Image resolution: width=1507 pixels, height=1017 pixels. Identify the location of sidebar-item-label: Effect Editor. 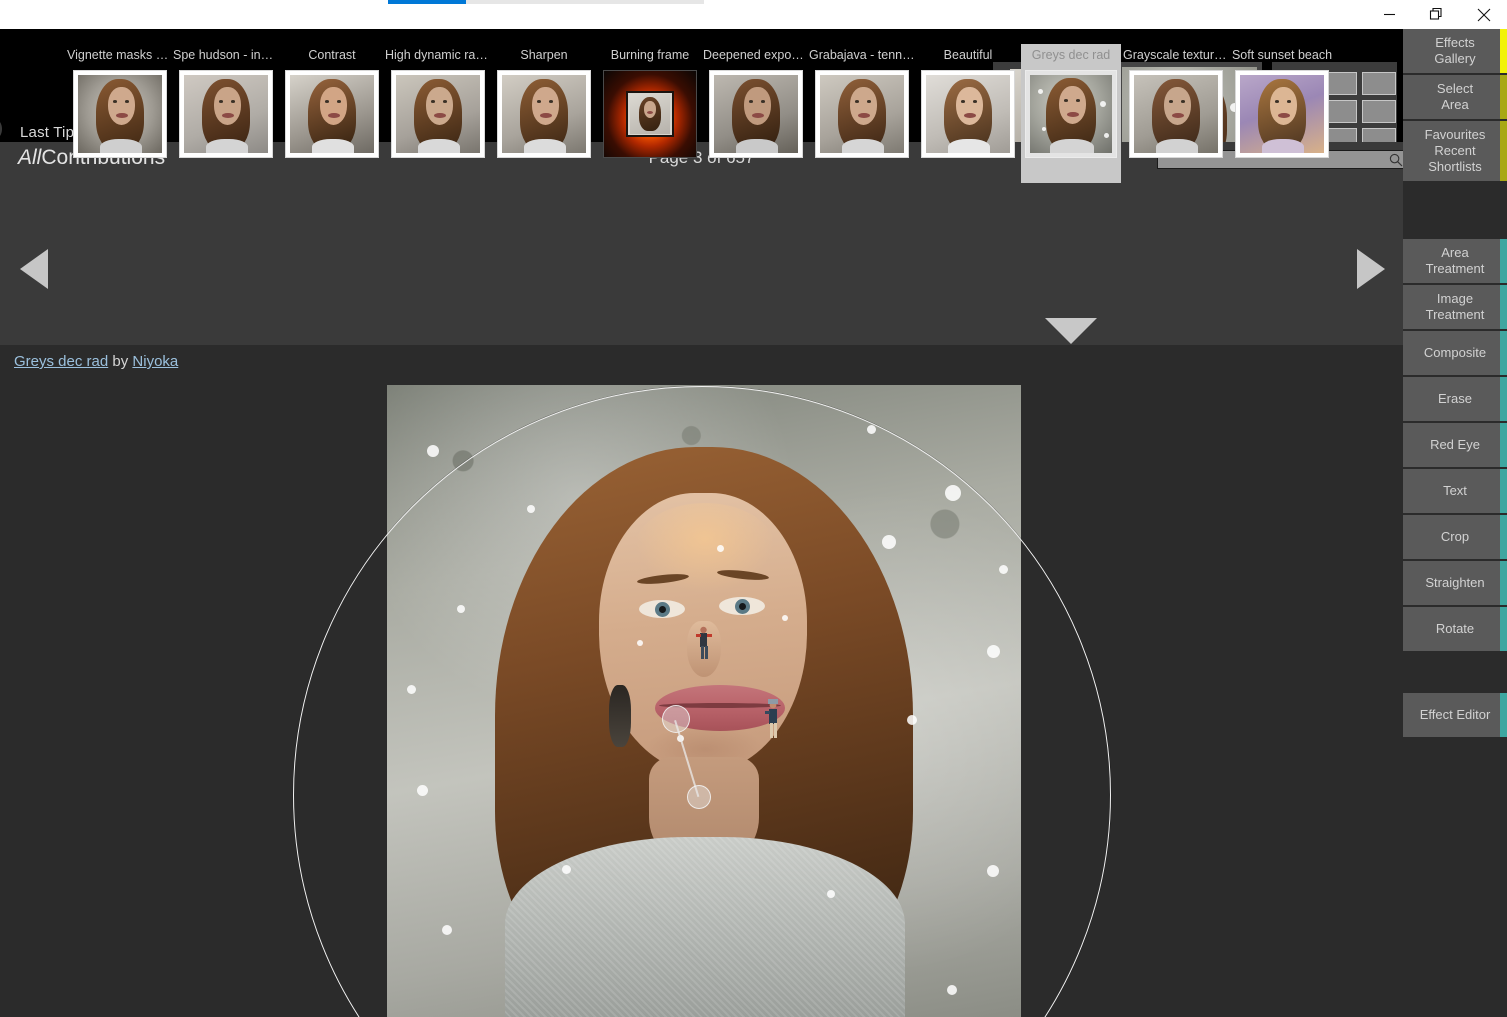
(1455, 714).